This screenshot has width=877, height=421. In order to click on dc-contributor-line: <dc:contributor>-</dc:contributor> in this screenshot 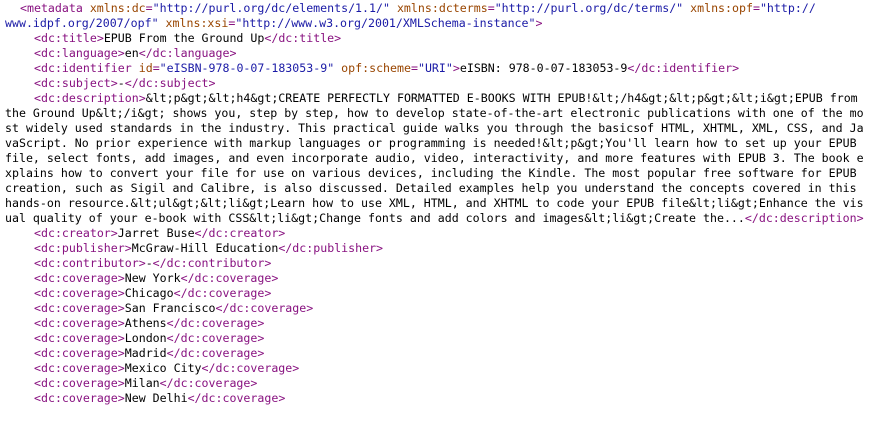, I will do `click(438, 263)`.